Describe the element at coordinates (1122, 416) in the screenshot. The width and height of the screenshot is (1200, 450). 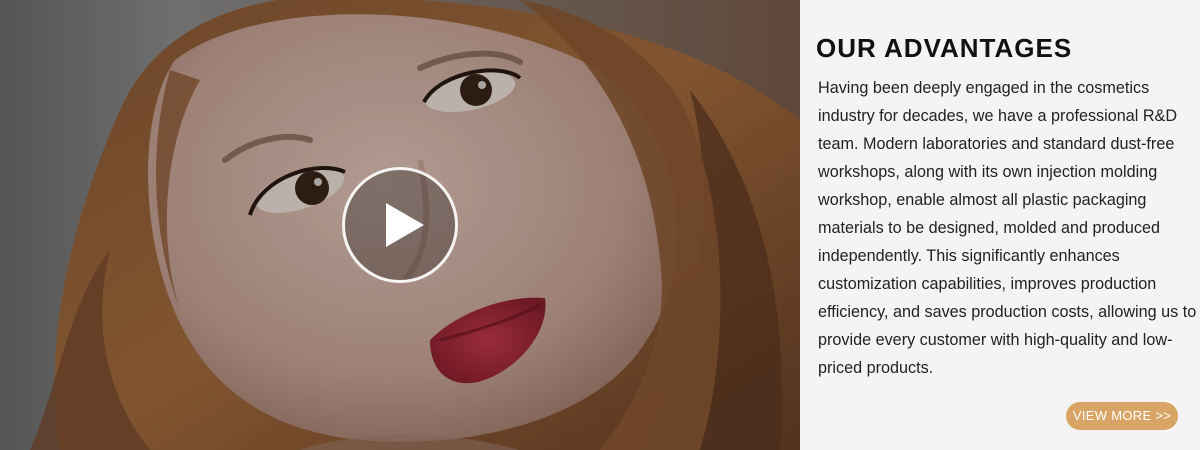
I see `view-more-button: VIEW MORE >>` at that location.